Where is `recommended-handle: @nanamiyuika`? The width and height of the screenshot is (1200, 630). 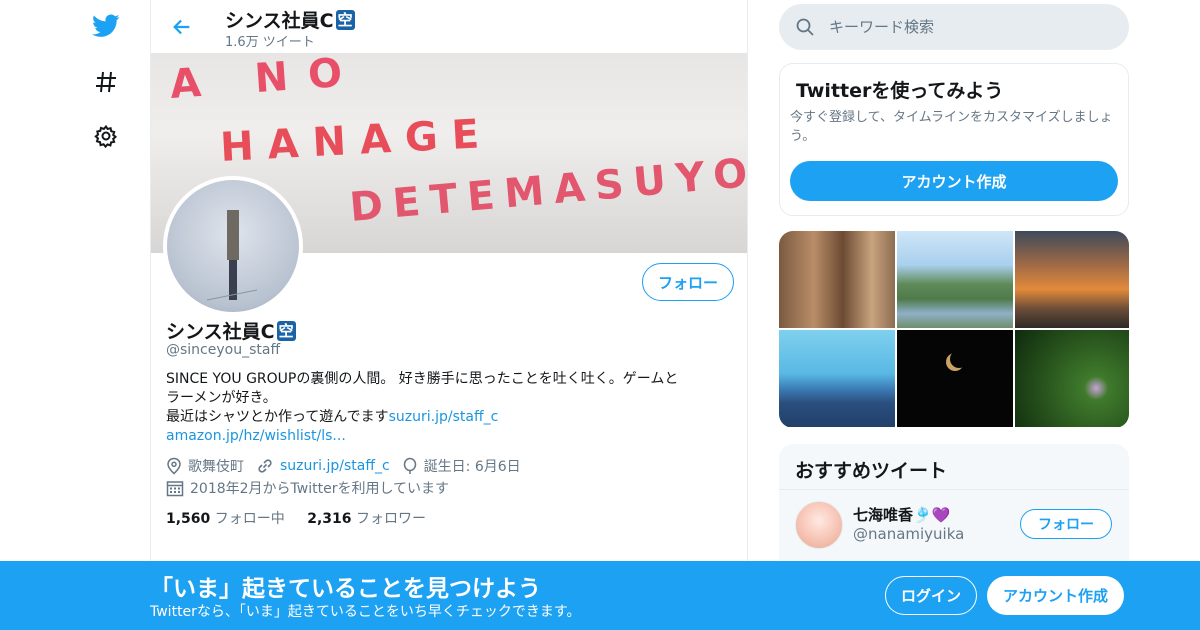 recommended-handle: @nanamiyuika is located at coordinates (909, 534).